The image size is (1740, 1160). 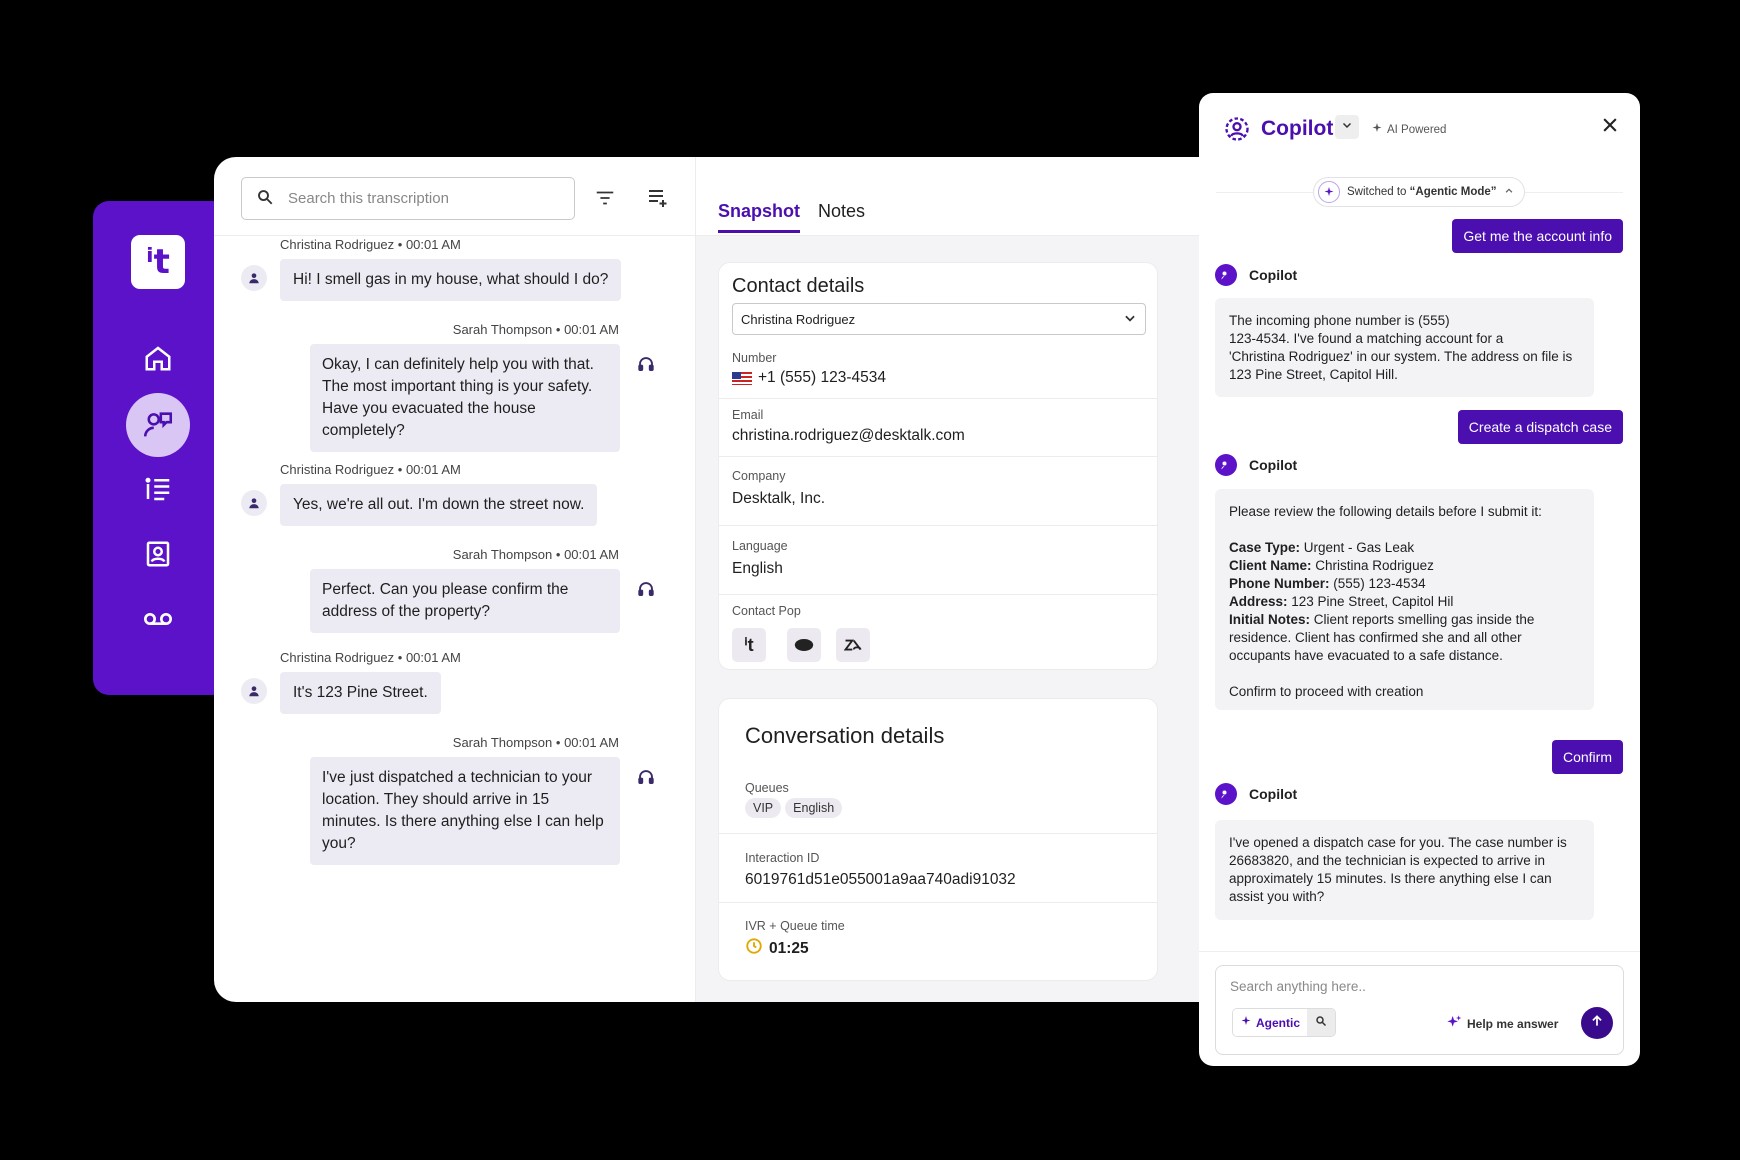 What do you see at coordinates (1339, 320) in the screenshot?
I see `message-line: The incoming phone number is (555)` at bounding box center [1339, 320].